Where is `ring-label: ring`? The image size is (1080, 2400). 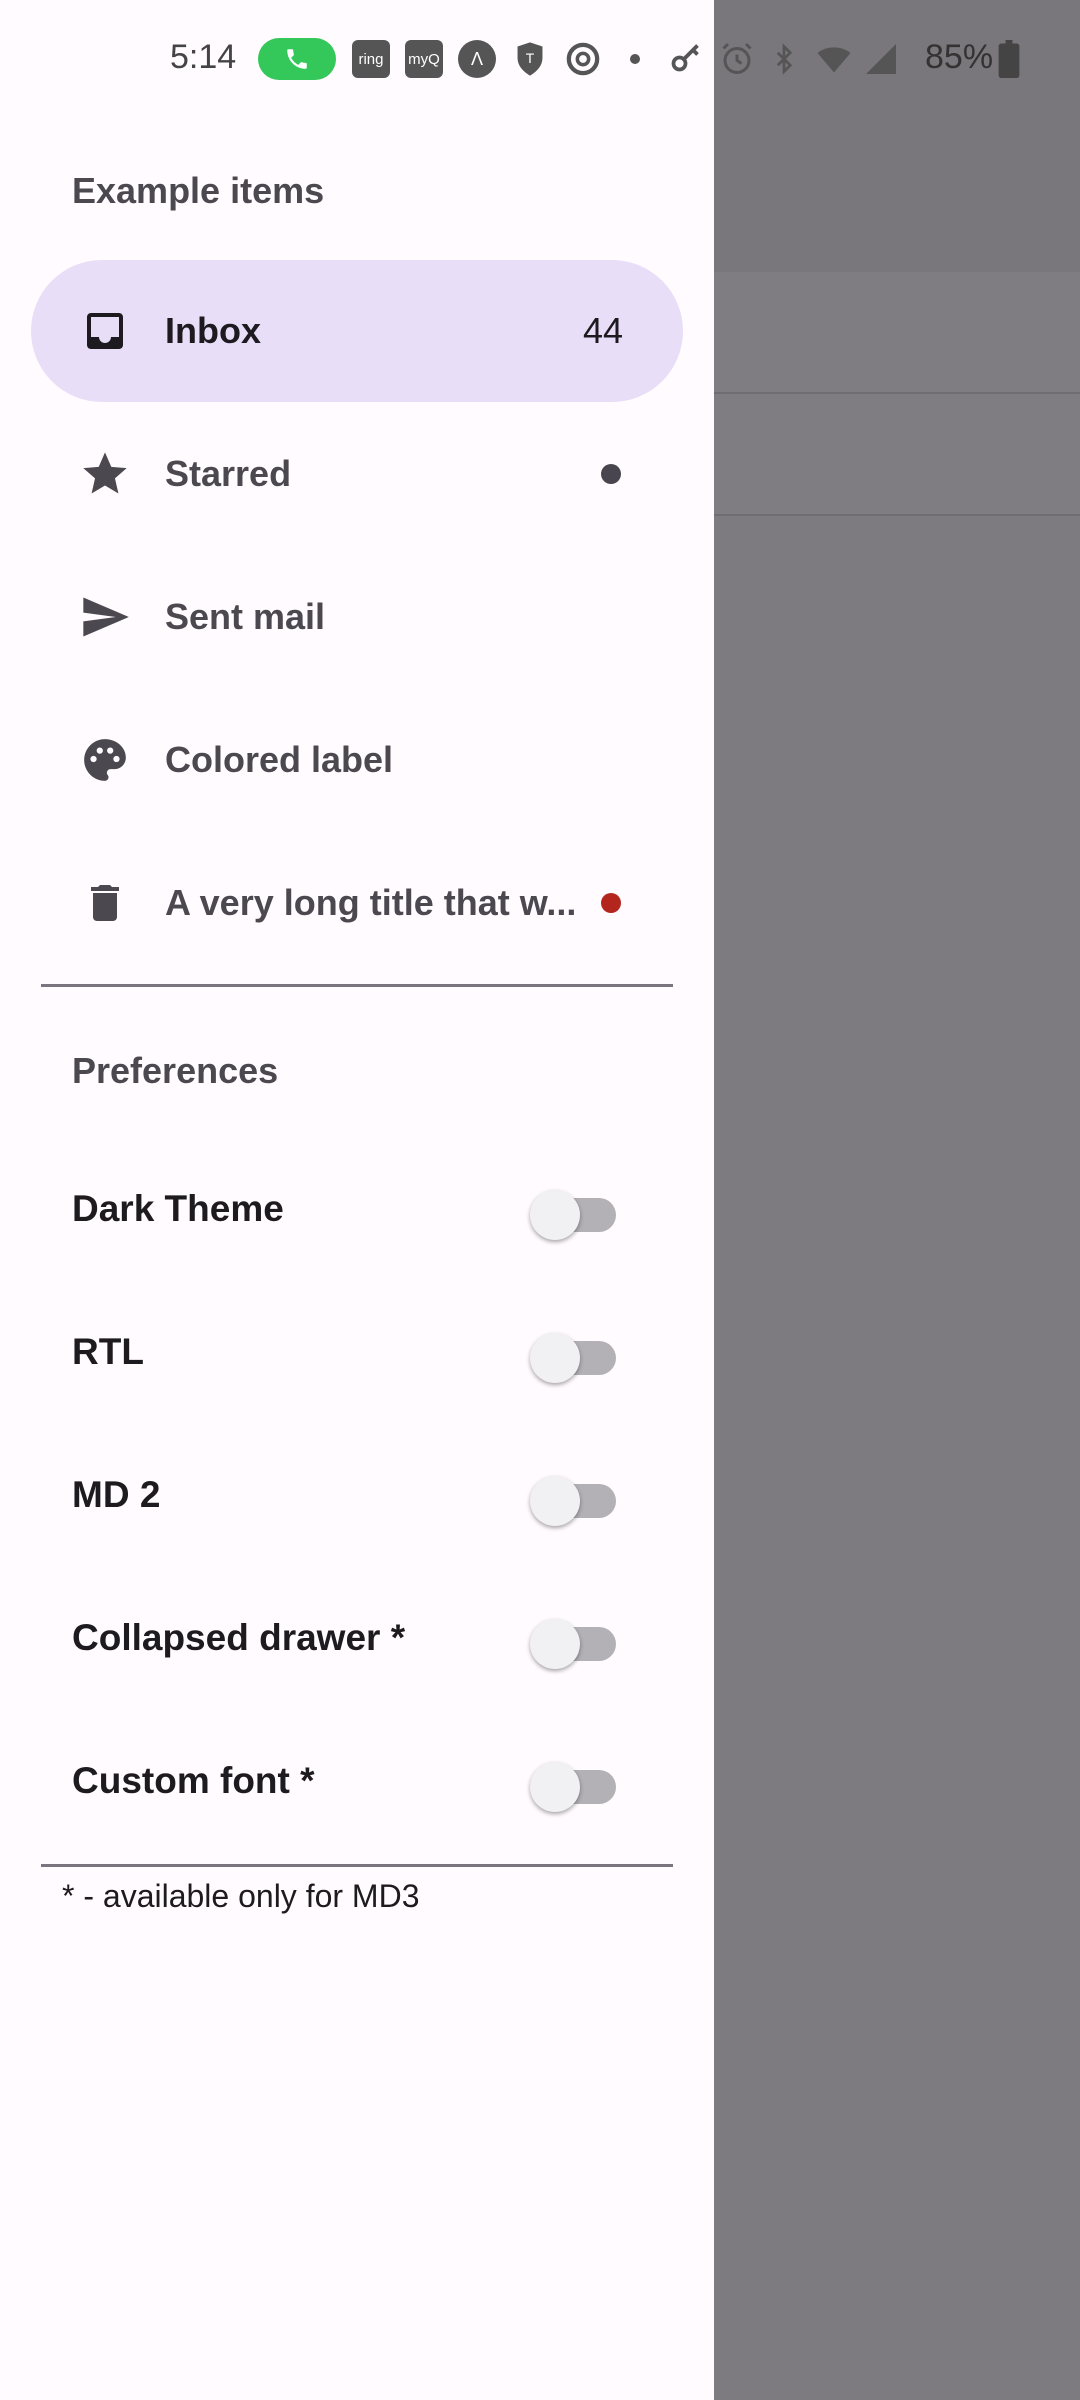 ring-label: ring is located at coordinates (371, 59).